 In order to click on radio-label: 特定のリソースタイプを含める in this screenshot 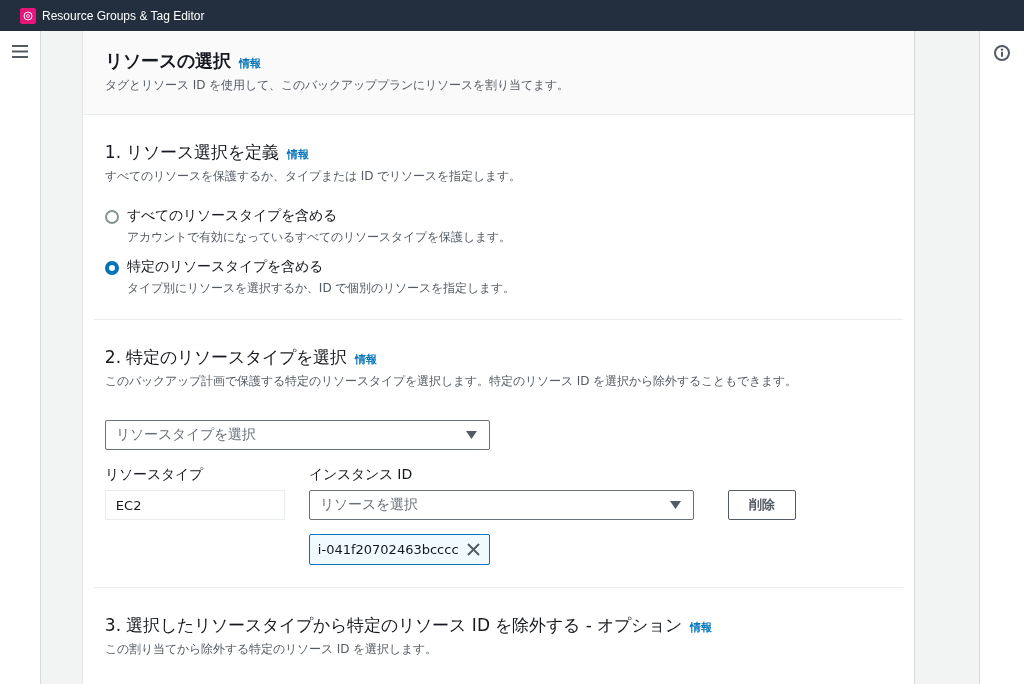, I will do `click(321, 267)`.